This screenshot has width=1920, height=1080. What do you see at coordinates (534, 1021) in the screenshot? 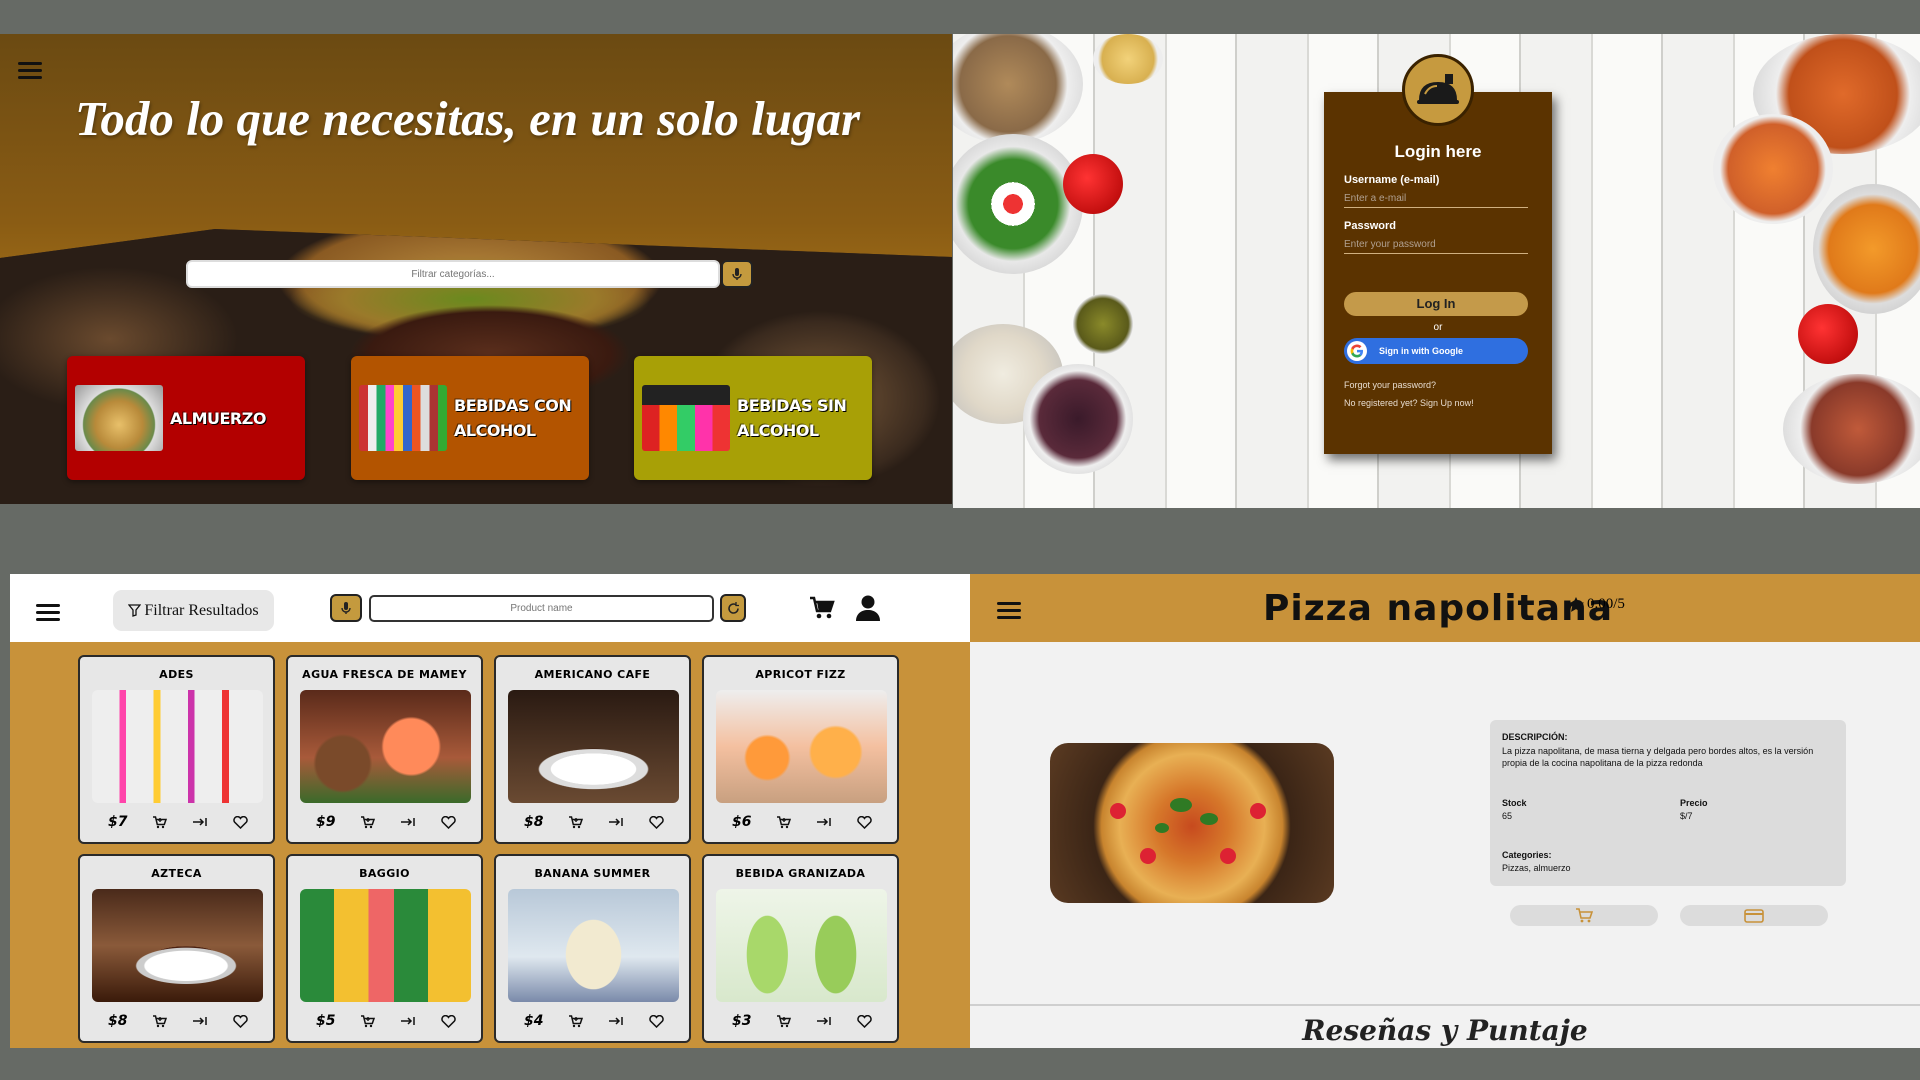
I see `product-price: $4` at bounding box center [534, 1021].